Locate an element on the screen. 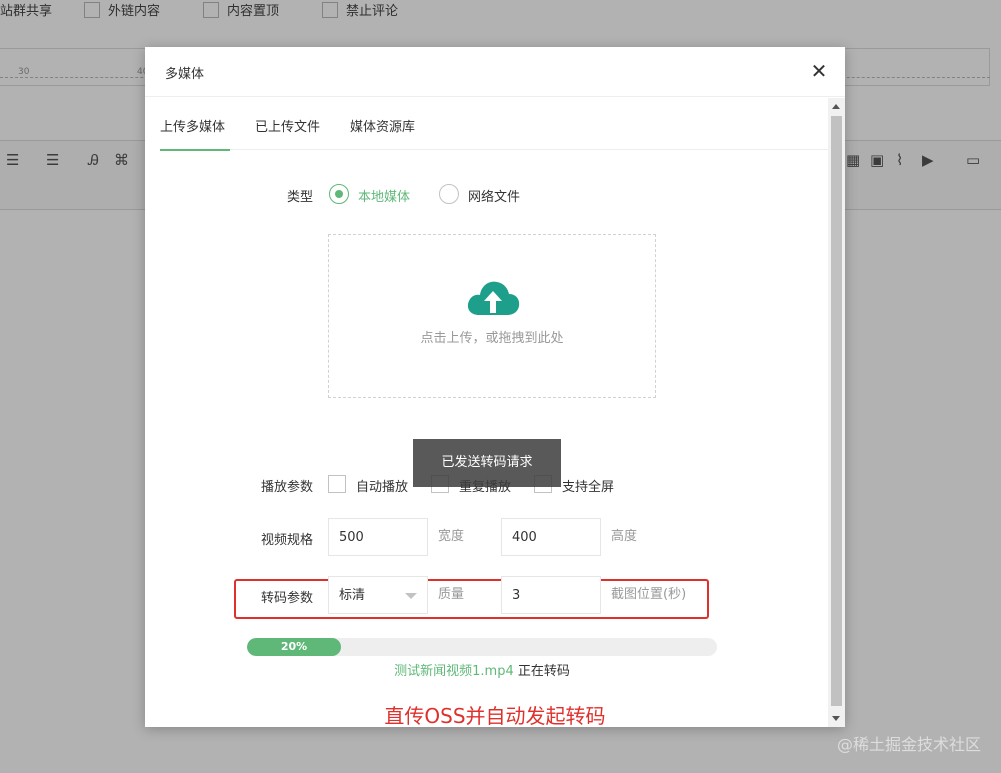  progress-text: 20% is located at coordinates (294, 646).